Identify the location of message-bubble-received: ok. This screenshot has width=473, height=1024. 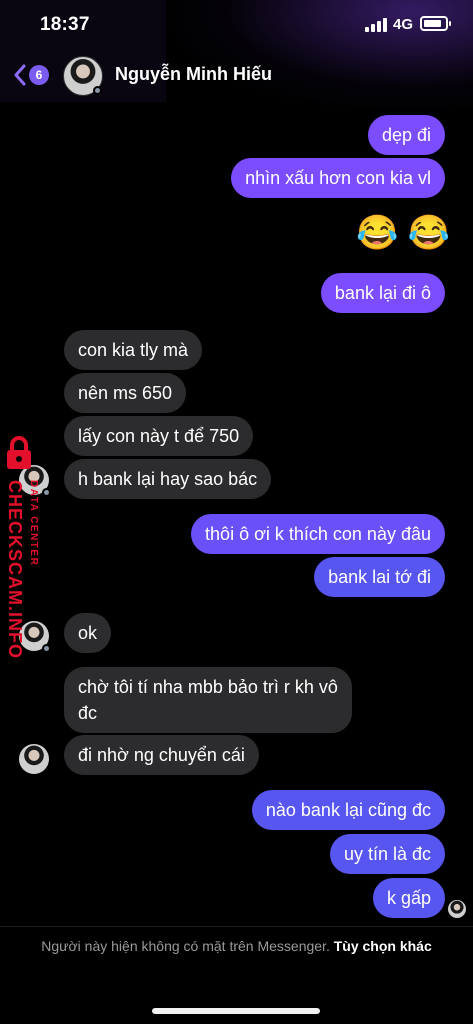
(88, 633).